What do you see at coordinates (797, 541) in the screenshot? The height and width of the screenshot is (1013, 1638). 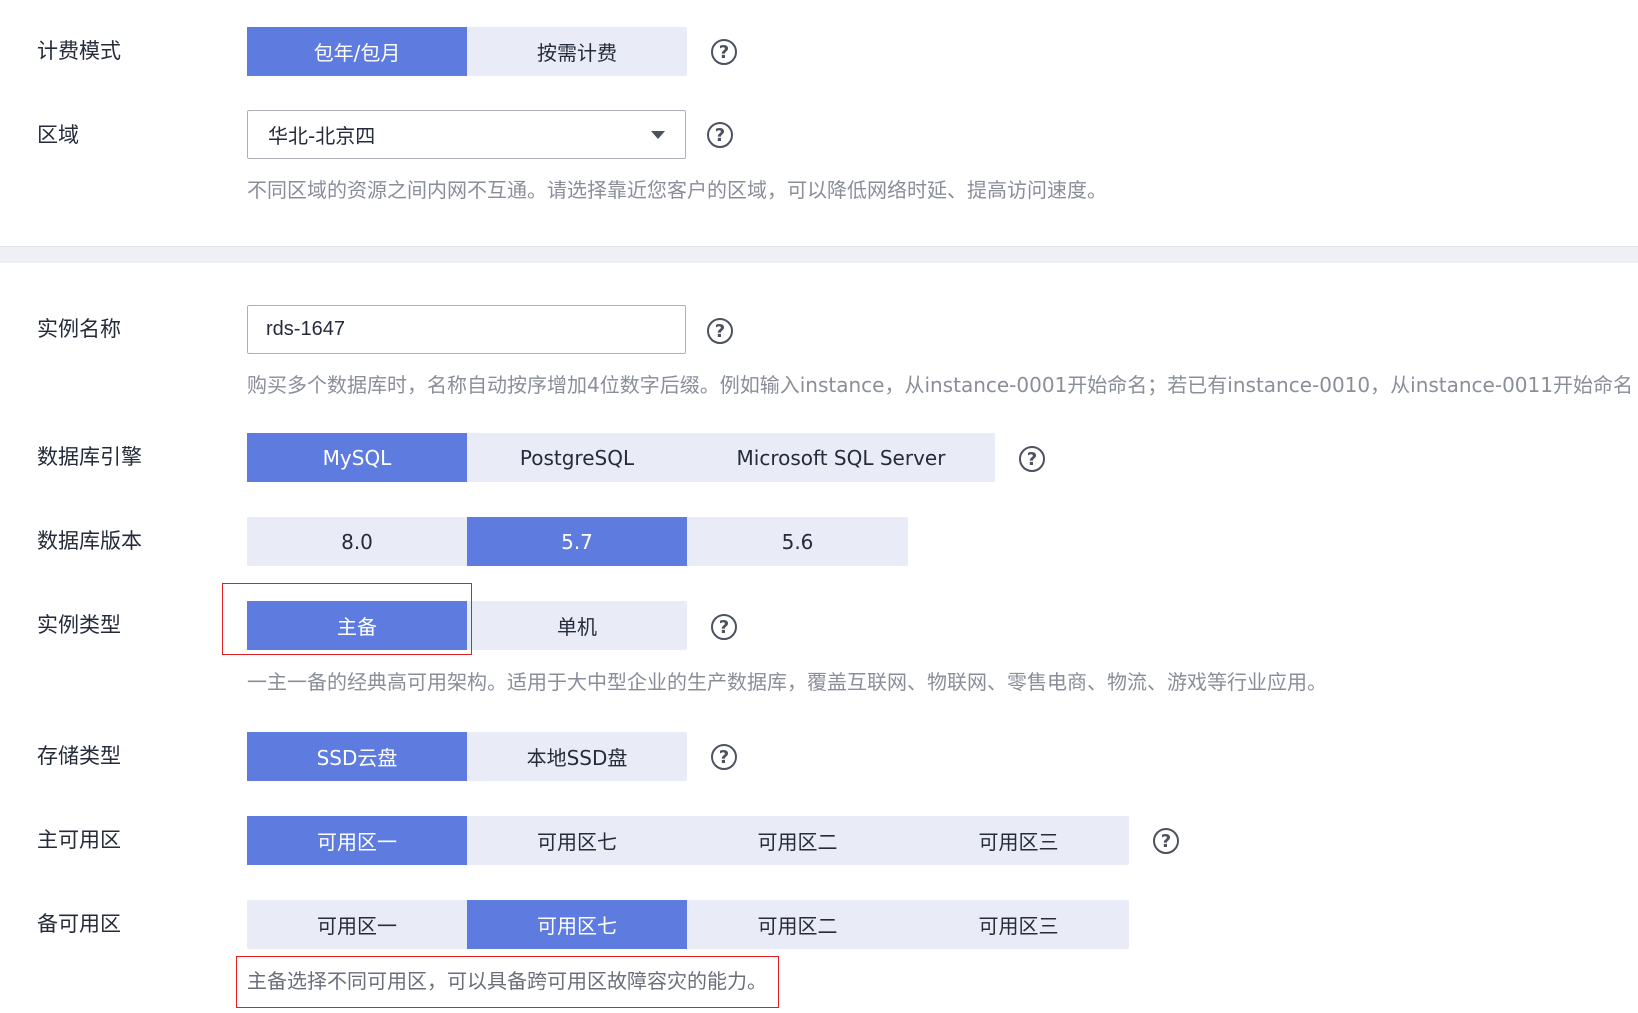 I see `version-option-3: 5.6` at bounding box center [797, 541].